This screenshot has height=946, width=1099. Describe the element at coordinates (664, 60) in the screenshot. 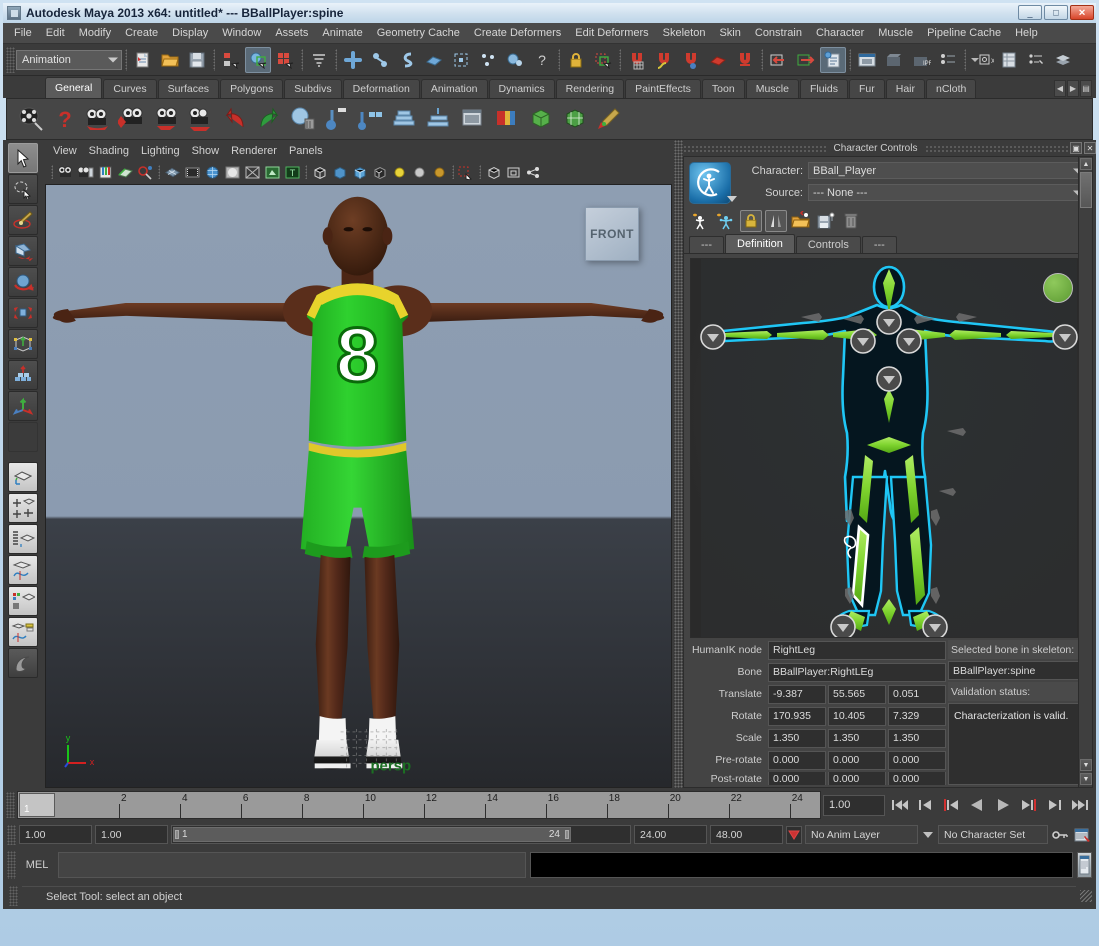

I see `magnet-curve-icon` at that location.